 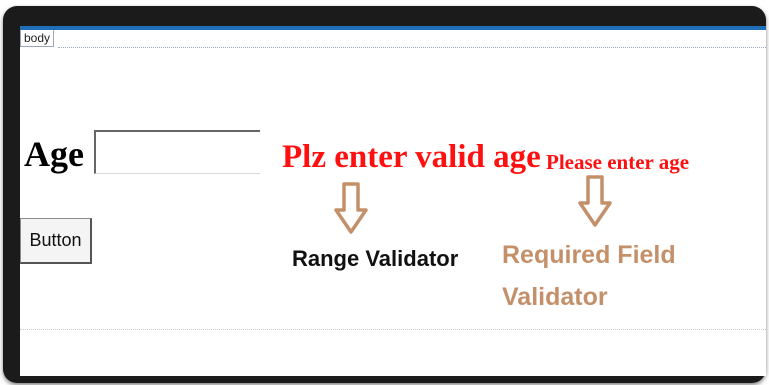 What do you see at coordinates (412, 47) in the screenshot?
I see `body-boundary-top` at bounding box center [412, 47].